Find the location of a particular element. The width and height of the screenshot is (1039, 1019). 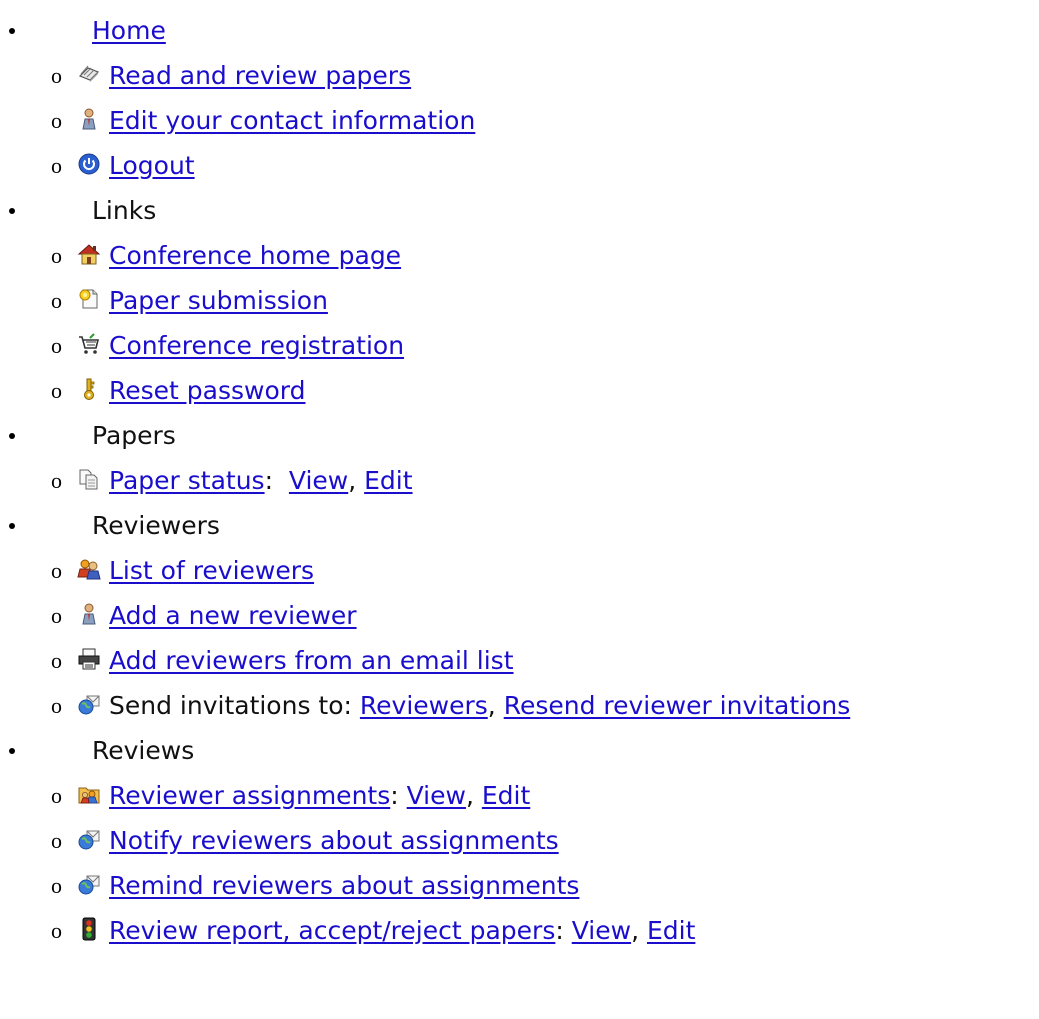

menu-section-home: Home is located at coordinates (519, 30).